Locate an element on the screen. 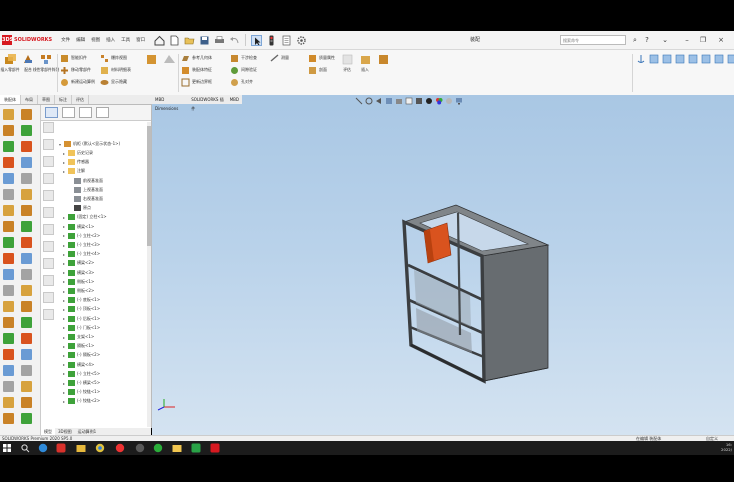  tree-item: 前视基准面 is located at coordinates (86, 181).